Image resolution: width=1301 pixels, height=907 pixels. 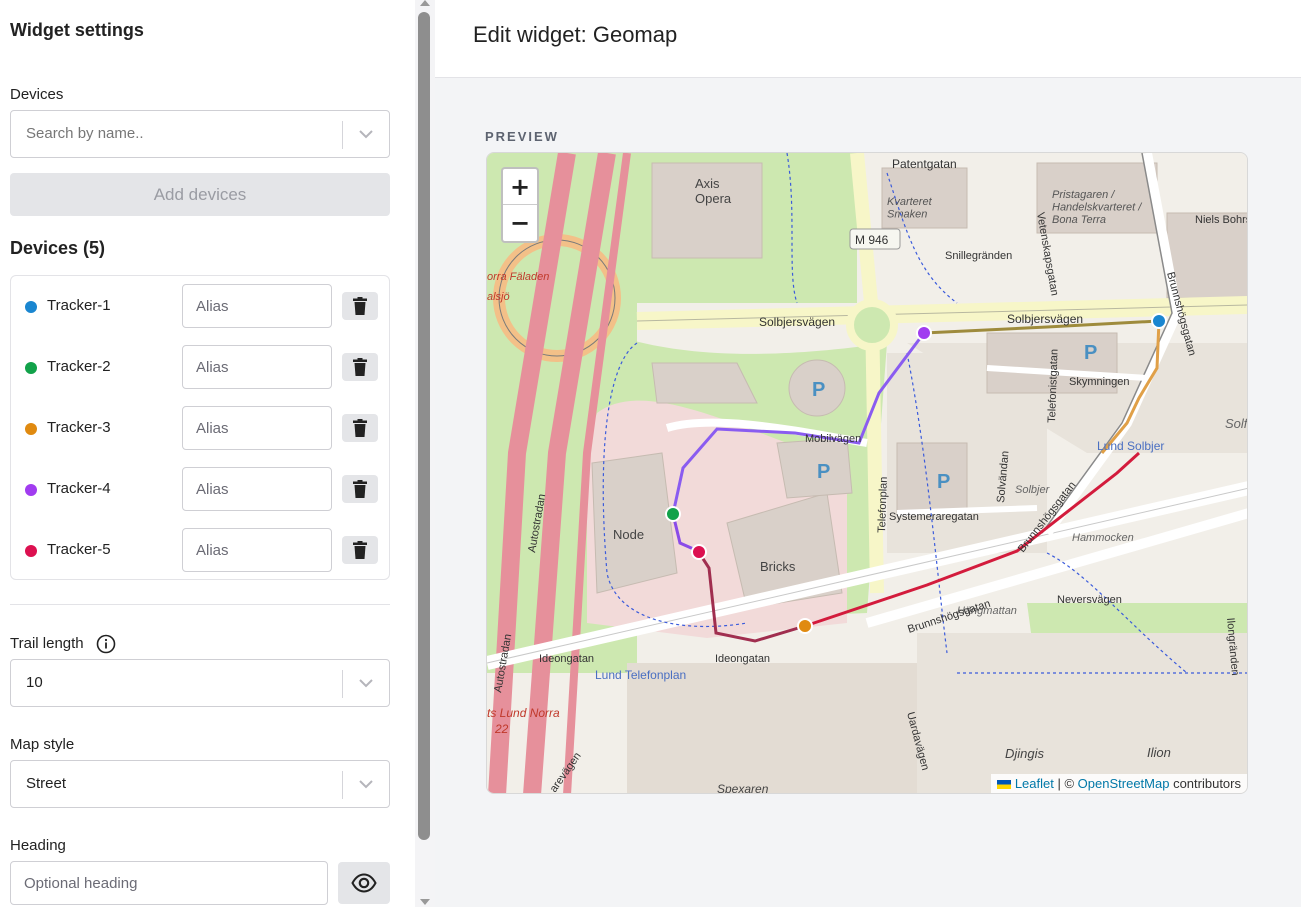 I want to click on trail-length-value: 10, so click(x=34, y=682).